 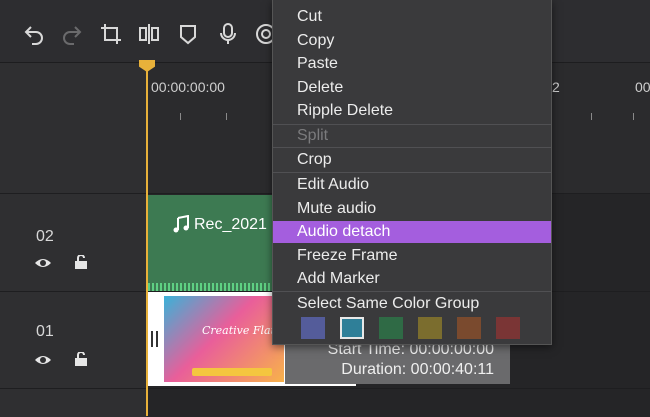 I want to click on menu-item-audio-detach: Audio detach, so click(x=412, y=232).